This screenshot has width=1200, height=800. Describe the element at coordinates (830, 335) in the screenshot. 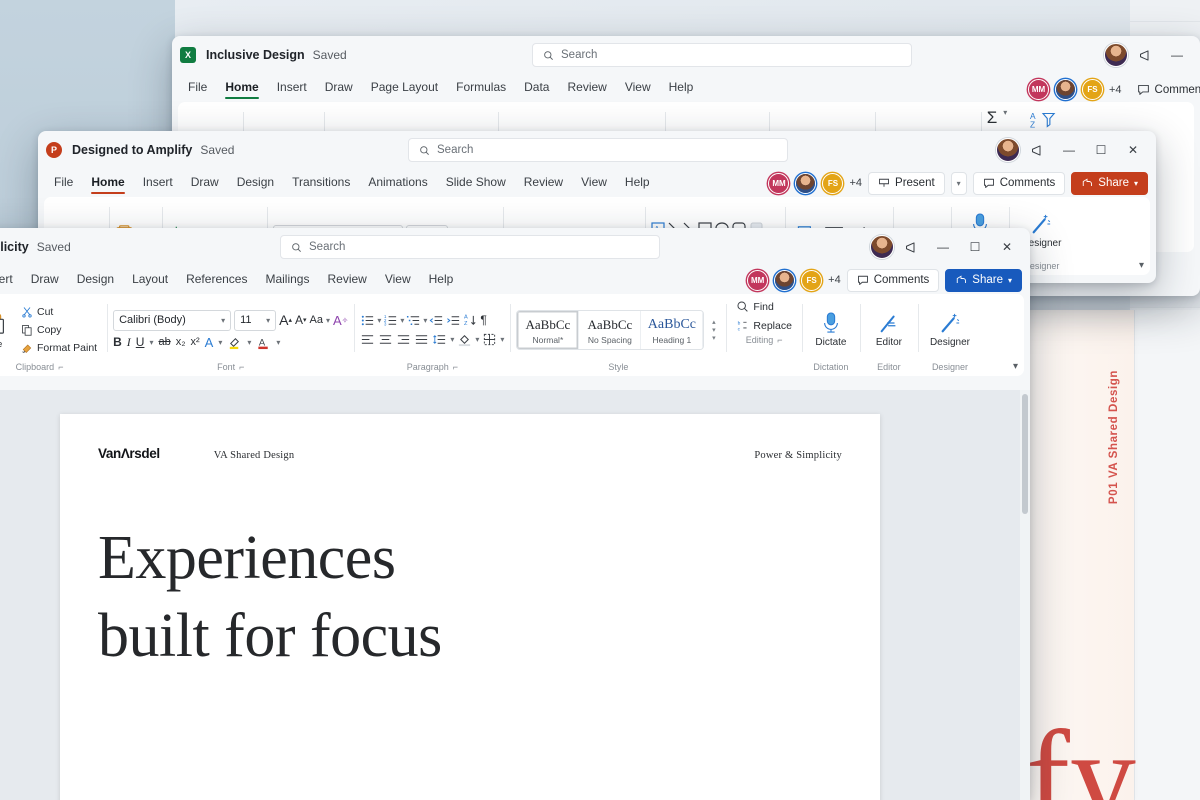

I see `word-group-dictation: Dictate Dictation` at that location.